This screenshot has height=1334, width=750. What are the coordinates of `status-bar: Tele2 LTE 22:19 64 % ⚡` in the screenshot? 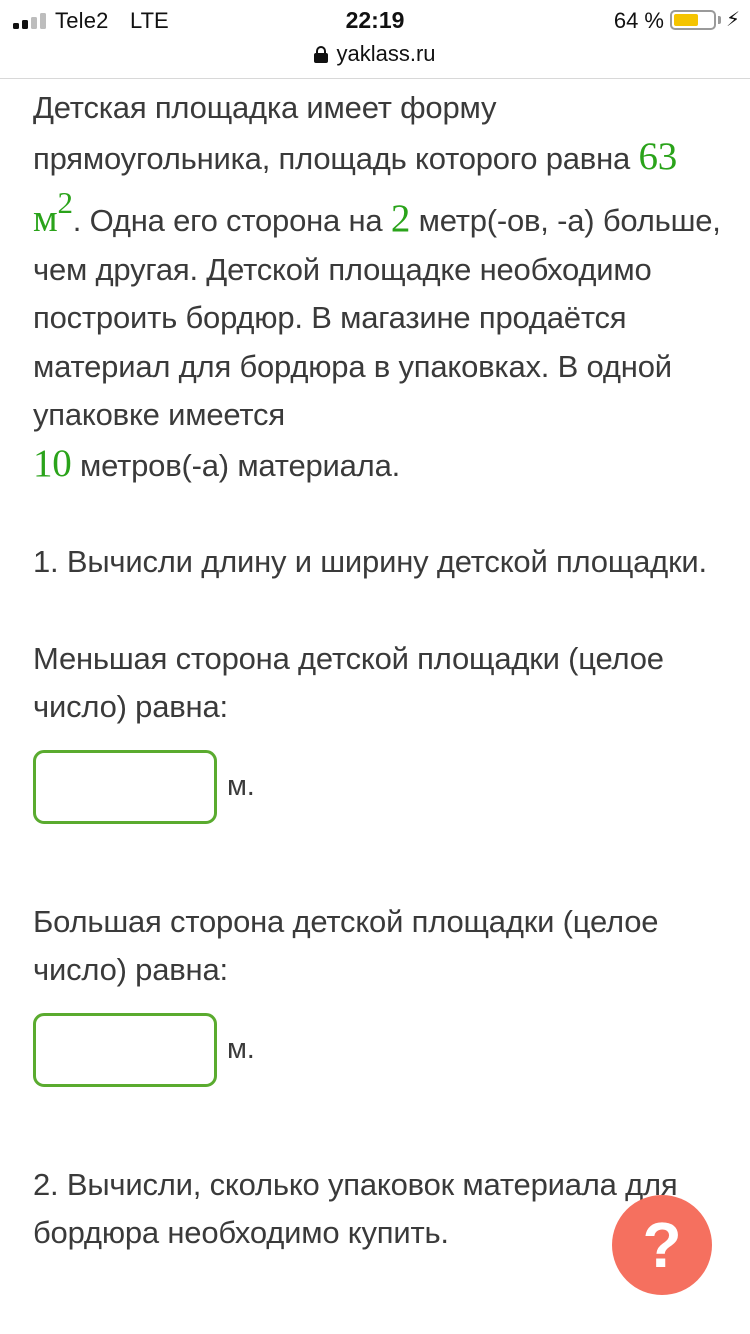 It's located at (375, 20).